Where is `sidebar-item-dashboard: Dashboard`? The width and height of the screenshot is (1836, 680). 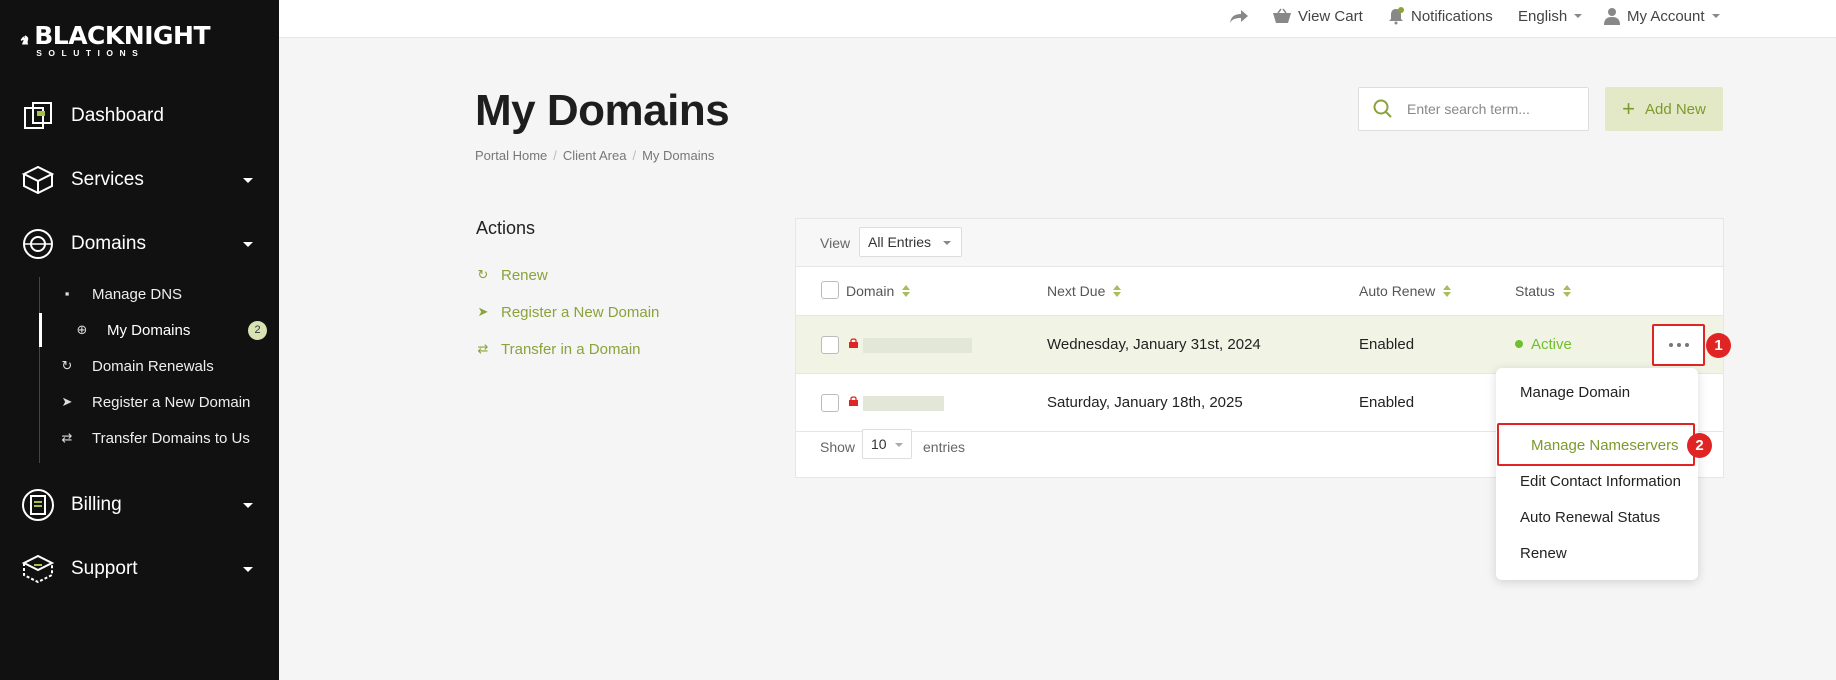 sidebar-item-dashboard: Dashboard is located at coordinates (139, 116).